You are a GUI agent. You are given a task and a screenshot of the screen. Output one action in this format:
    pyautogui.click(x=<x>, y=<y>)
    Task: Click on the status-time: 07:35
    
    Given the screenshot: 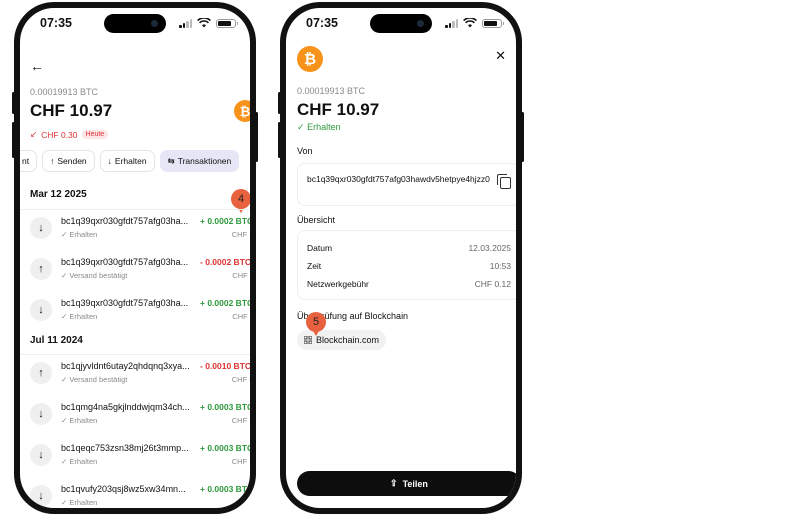 What is the action you would take?
    pyautogui.click(x=56, y=23)
    